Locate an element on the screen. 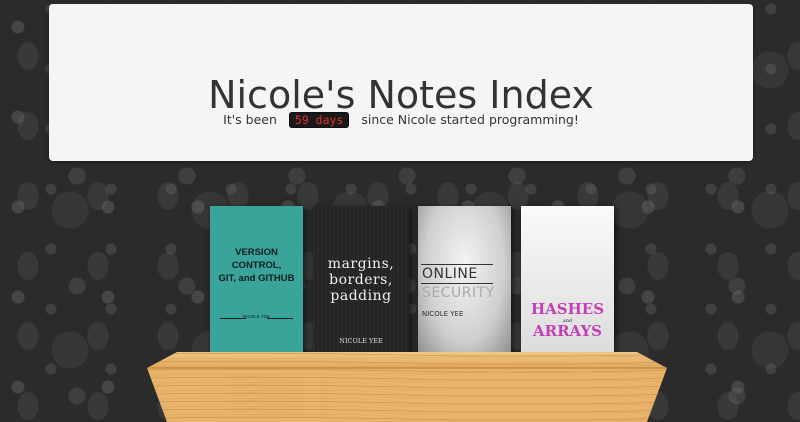 The height and width of the screenshot is (422, 800). book-rule-middle is located at coordinates (457, 283).